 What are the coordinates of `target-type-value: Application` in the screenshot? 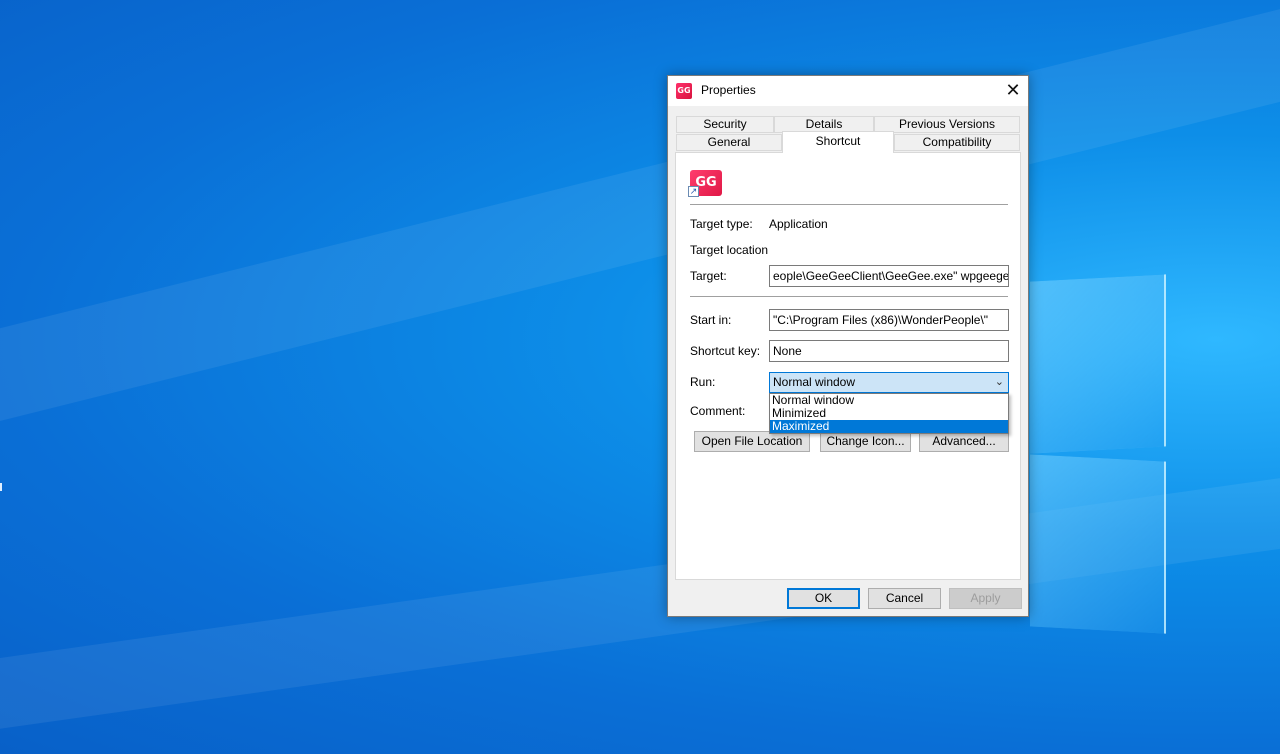 It's located at (798, 224).